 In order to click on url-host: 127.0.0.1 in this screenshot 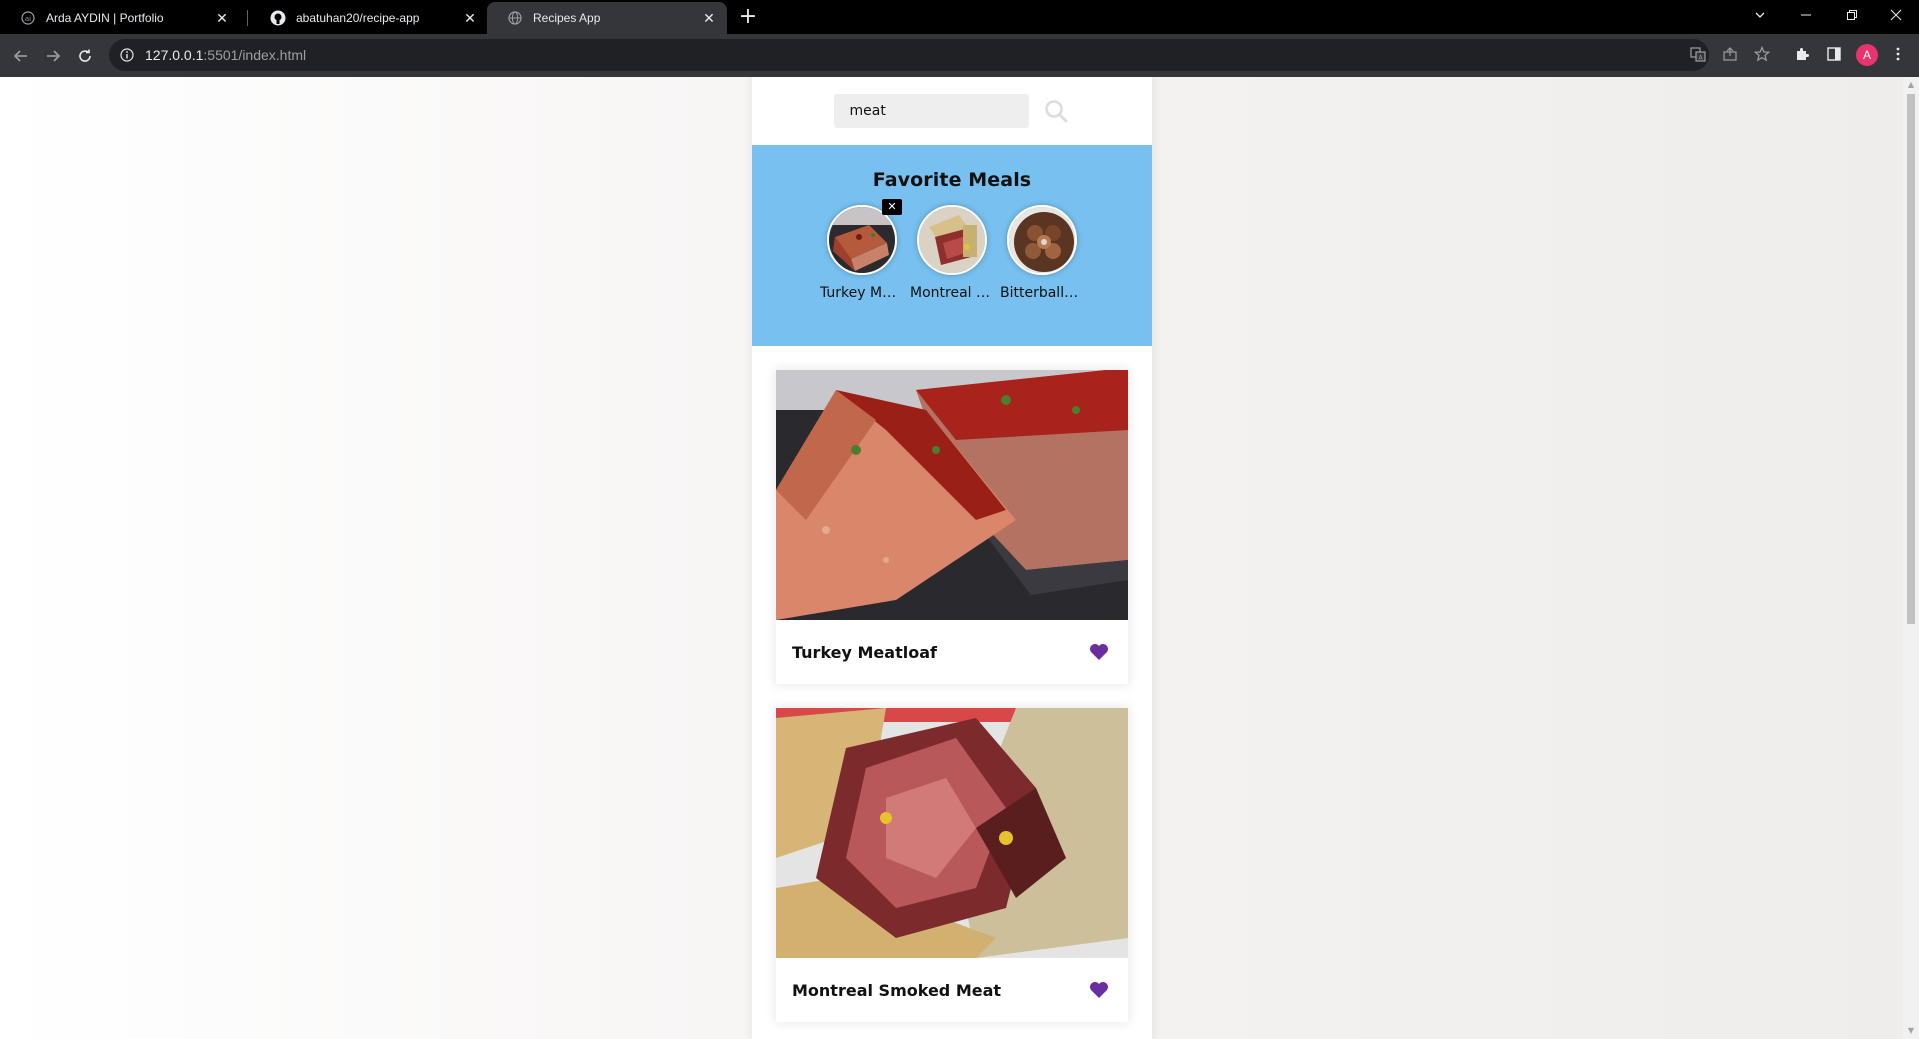, I will do `click(174, 55)`.